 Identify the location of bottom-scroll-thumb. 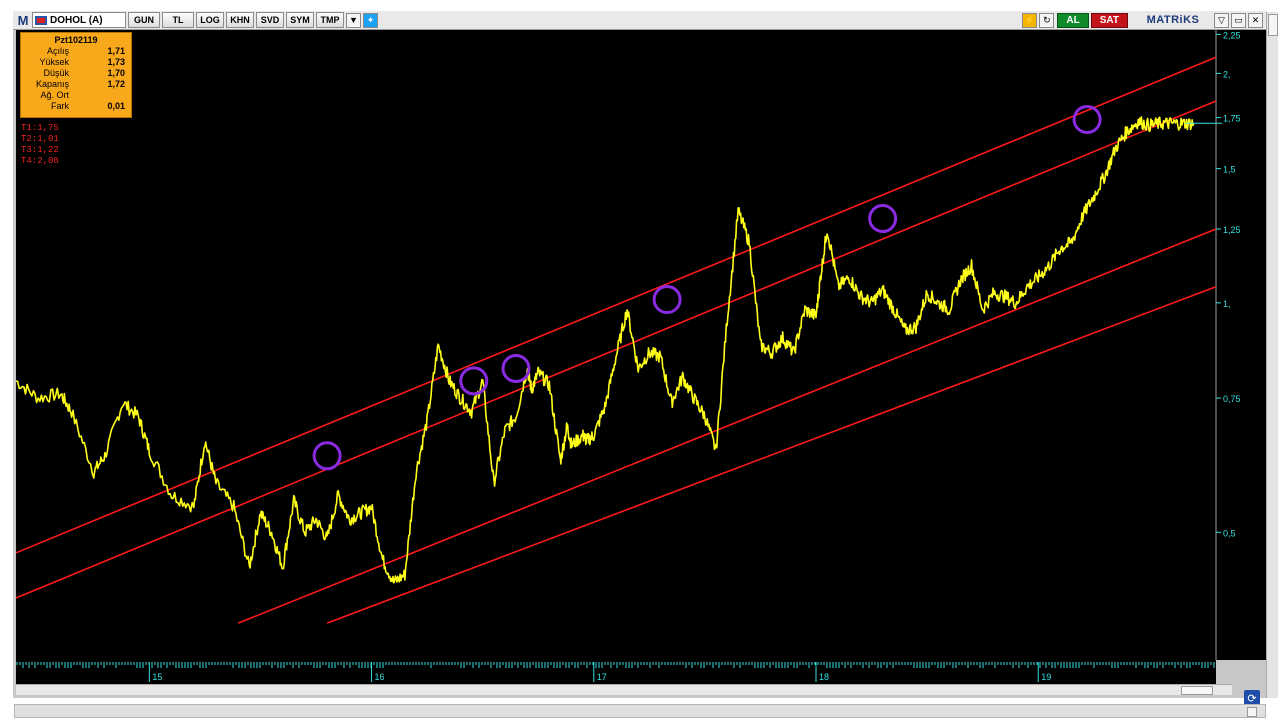
(1252, 712).